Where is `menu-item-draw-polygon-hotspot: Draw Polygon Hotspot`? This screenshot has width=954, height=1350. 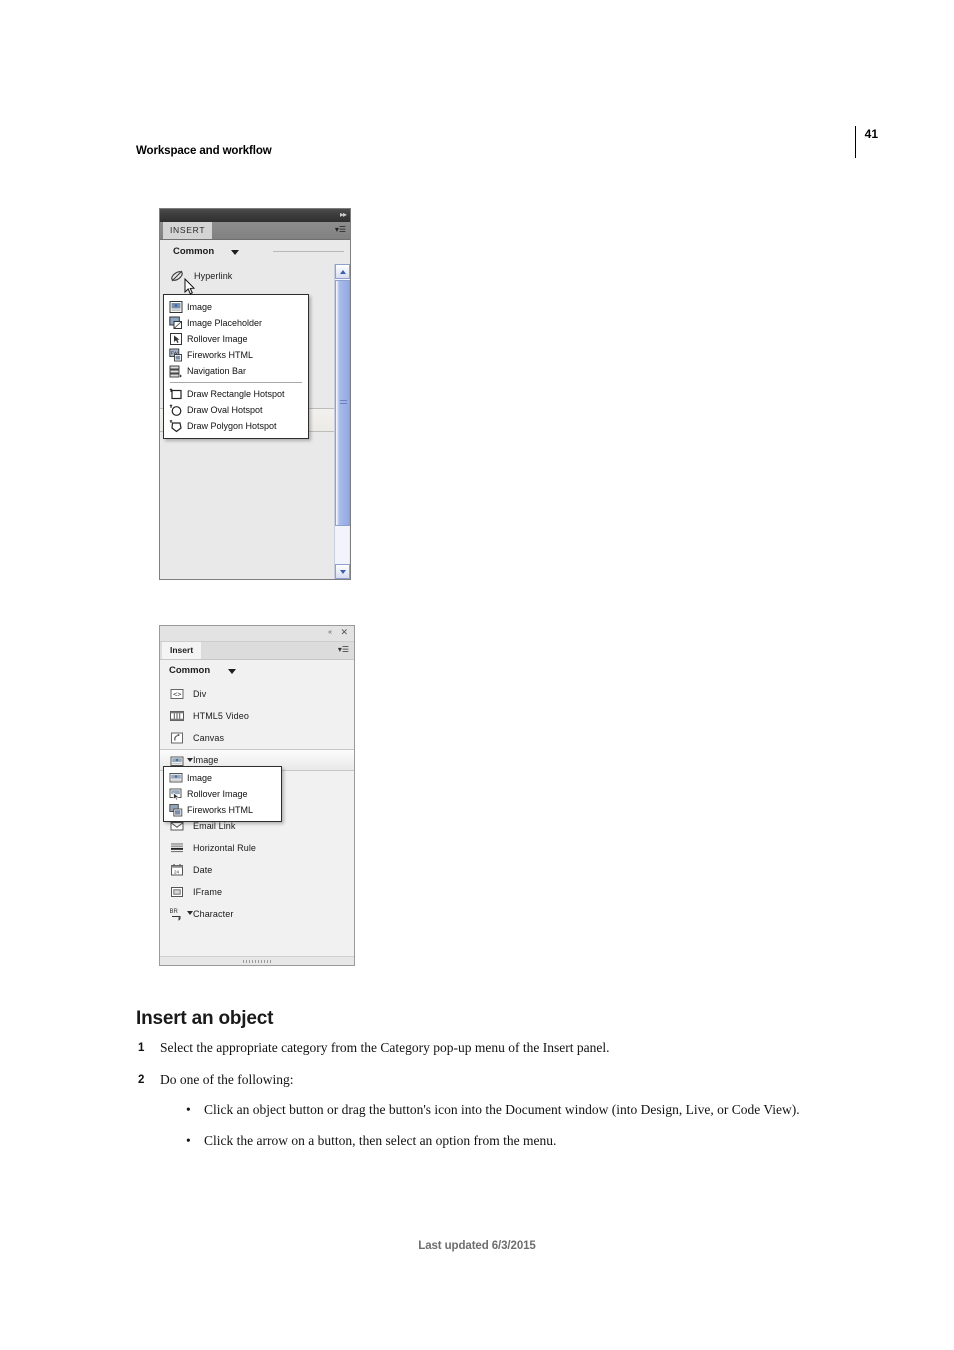
menu-item-draw-polygon-hotspot: Draw Polygon Hotspot is located at coordinates (236, 426).